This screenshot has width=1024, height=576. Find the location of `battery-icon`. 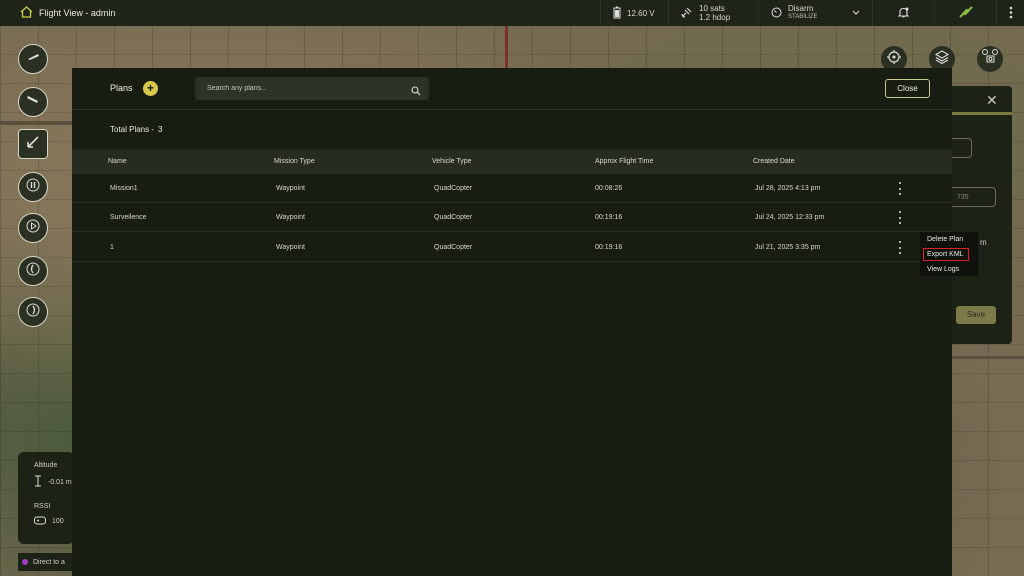

battery-icon is located at coordinates (617, 13).